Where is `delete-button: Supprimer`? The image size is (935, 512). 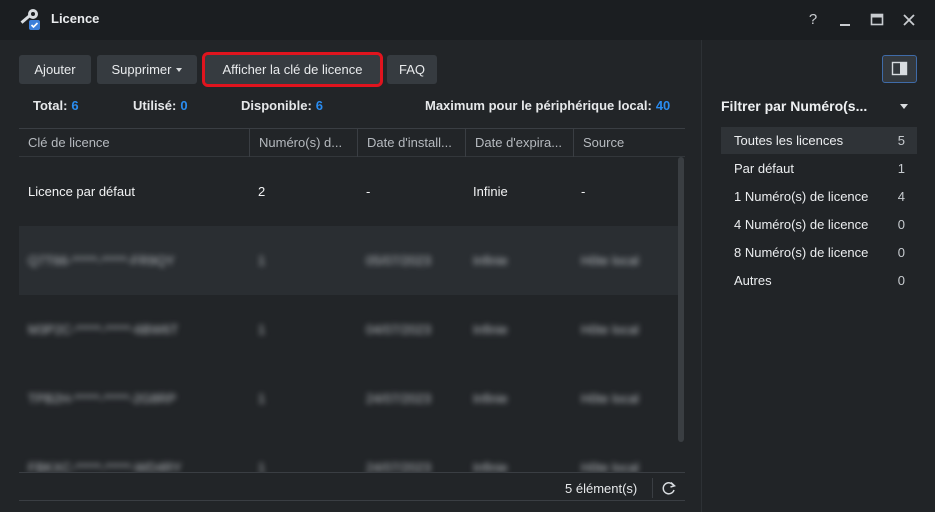
delete-button: Supprimer is located at coordinates (147, 69).